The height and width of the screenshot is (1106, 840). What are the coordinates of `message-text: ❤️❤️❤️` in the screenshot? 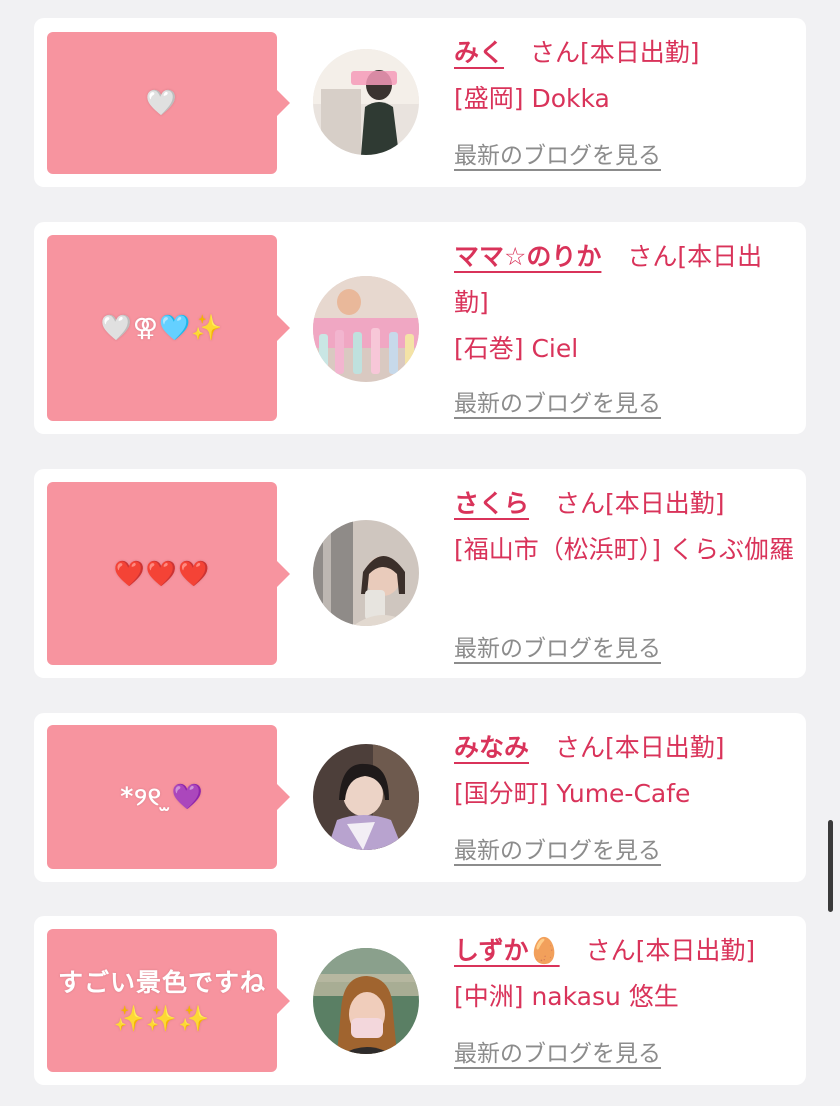 It's located at (162, 573).